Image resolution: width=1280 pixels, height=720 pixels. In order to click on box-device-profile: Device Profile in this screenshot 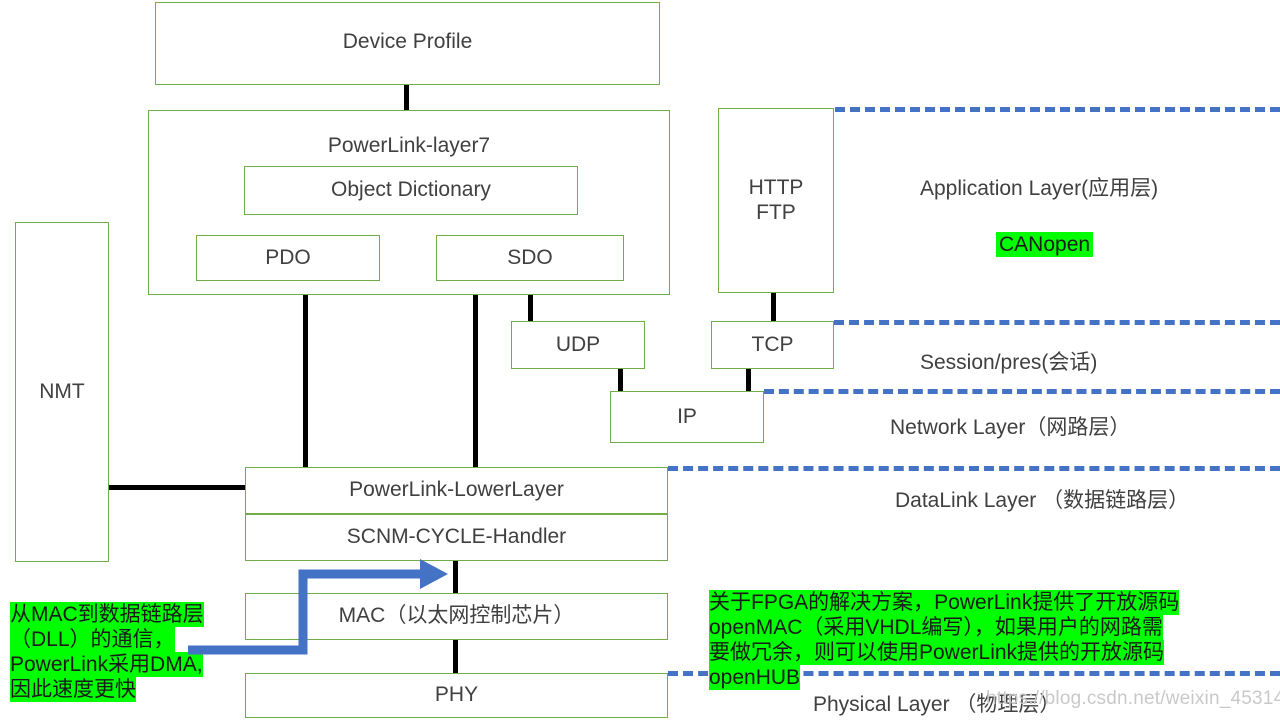, I will do `click(407, 43)`.